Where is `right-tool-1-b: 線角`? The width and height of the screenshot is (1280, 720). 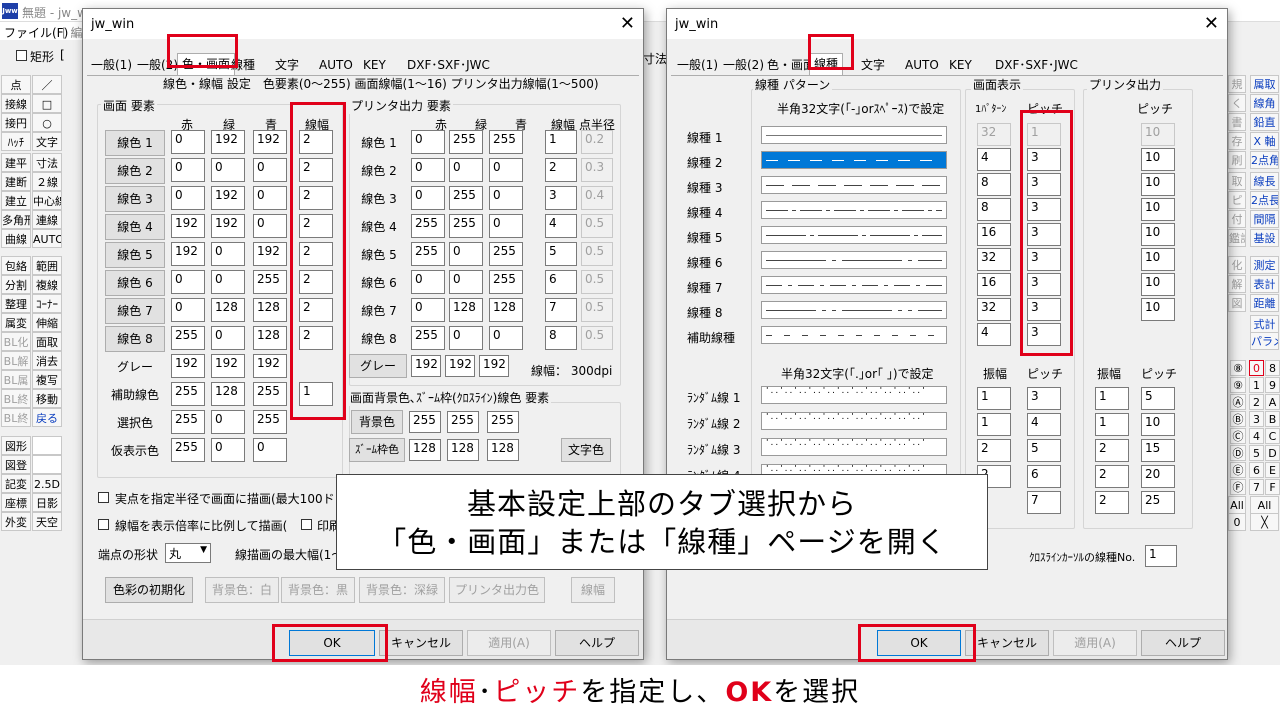
right-tool-1-b: 線角 is located at coordinates (1264, 103).